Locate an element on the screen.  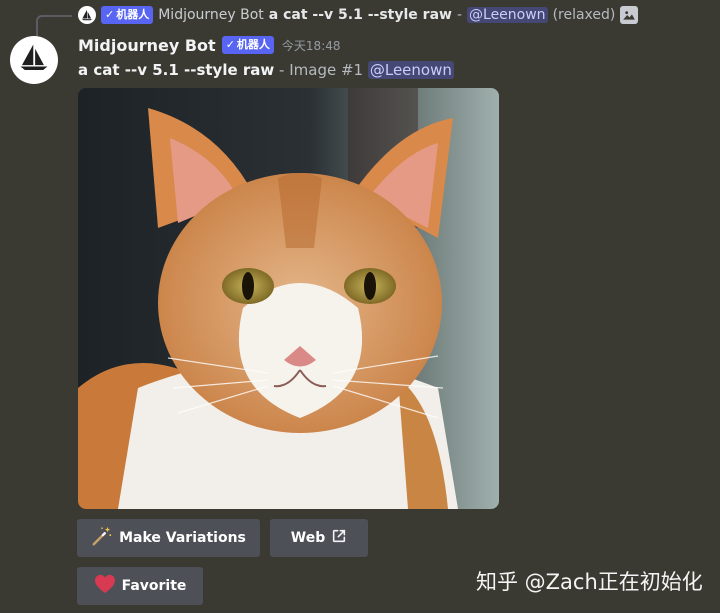
reply-mention: @Leenown is located at coordinates (507, 15).